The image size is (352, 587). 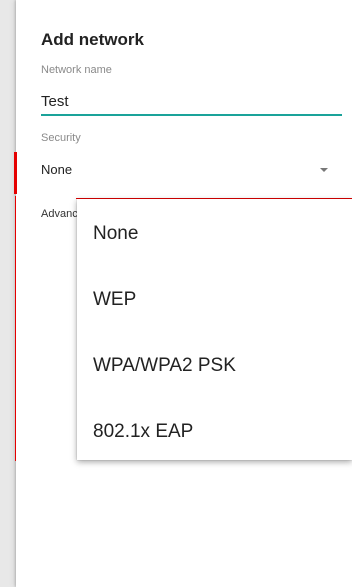 What do you see at coordinates (164, 365) in the screenshot?
I see `option-label: WPA/WPA2 PSK` at bounding box center [164, 365].